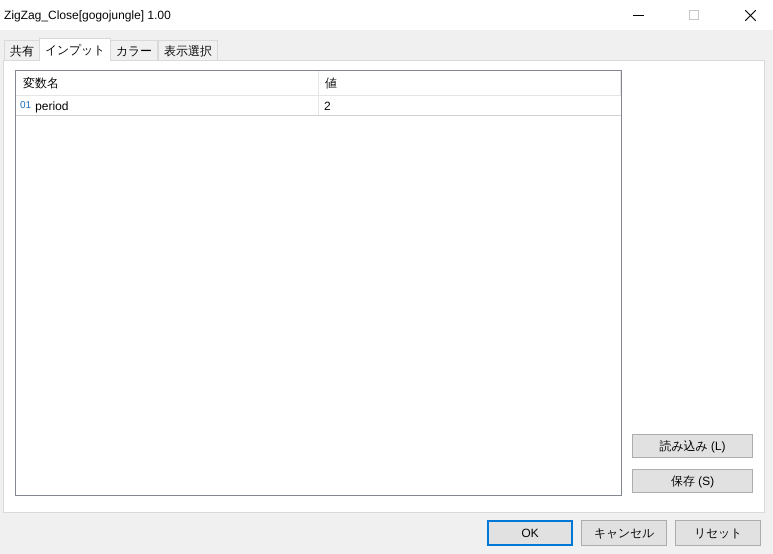 The width and height of the screenshot is (773, 554). I want to click on window-title: ZigZag_Close[gogojungle] 1.00, so click(87, 15).